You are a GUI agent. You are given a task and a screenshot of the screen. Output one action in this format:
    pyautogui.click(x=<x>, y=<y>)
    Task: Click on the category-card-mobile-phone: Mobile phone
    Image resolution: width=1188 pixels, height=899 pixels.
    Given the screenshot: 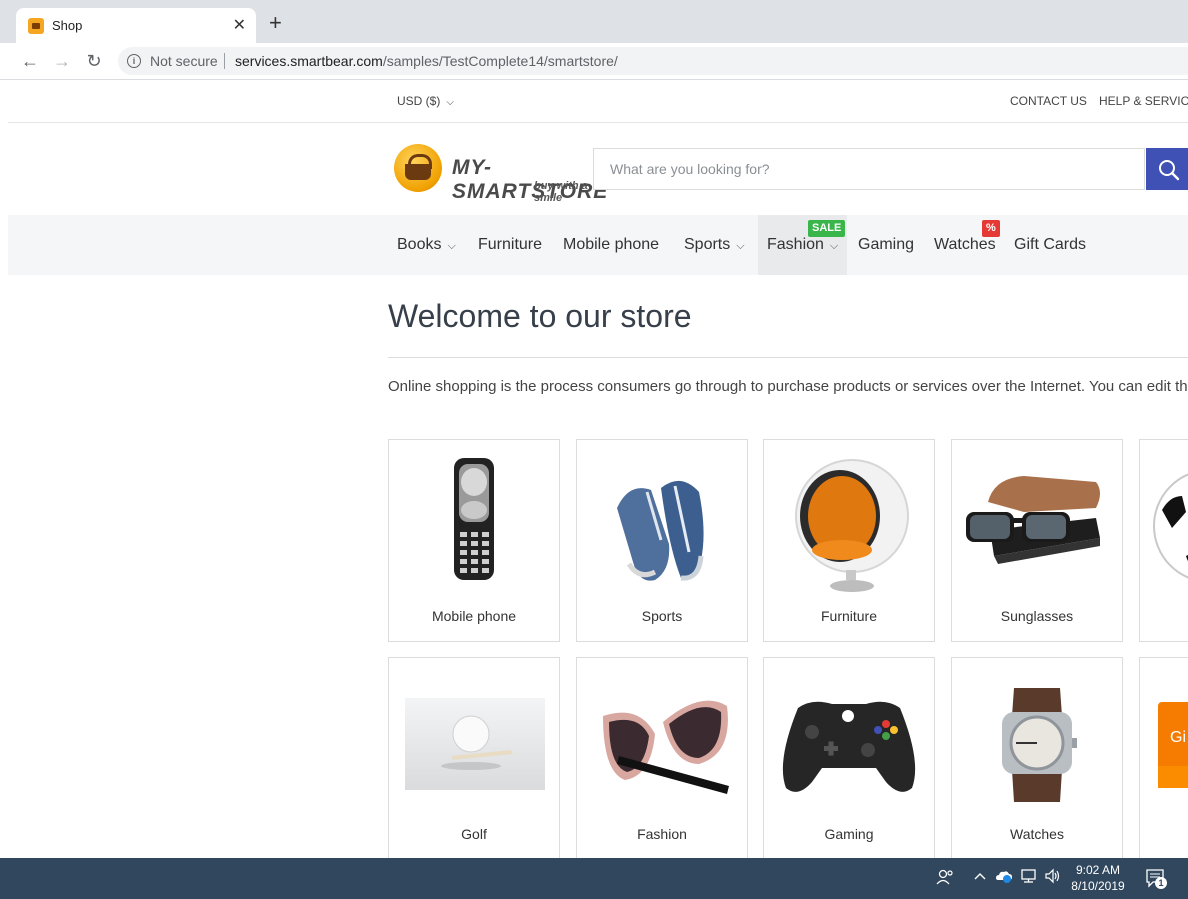 What is the action you would take?
    pyautogui.click(x=474, y=540)
    